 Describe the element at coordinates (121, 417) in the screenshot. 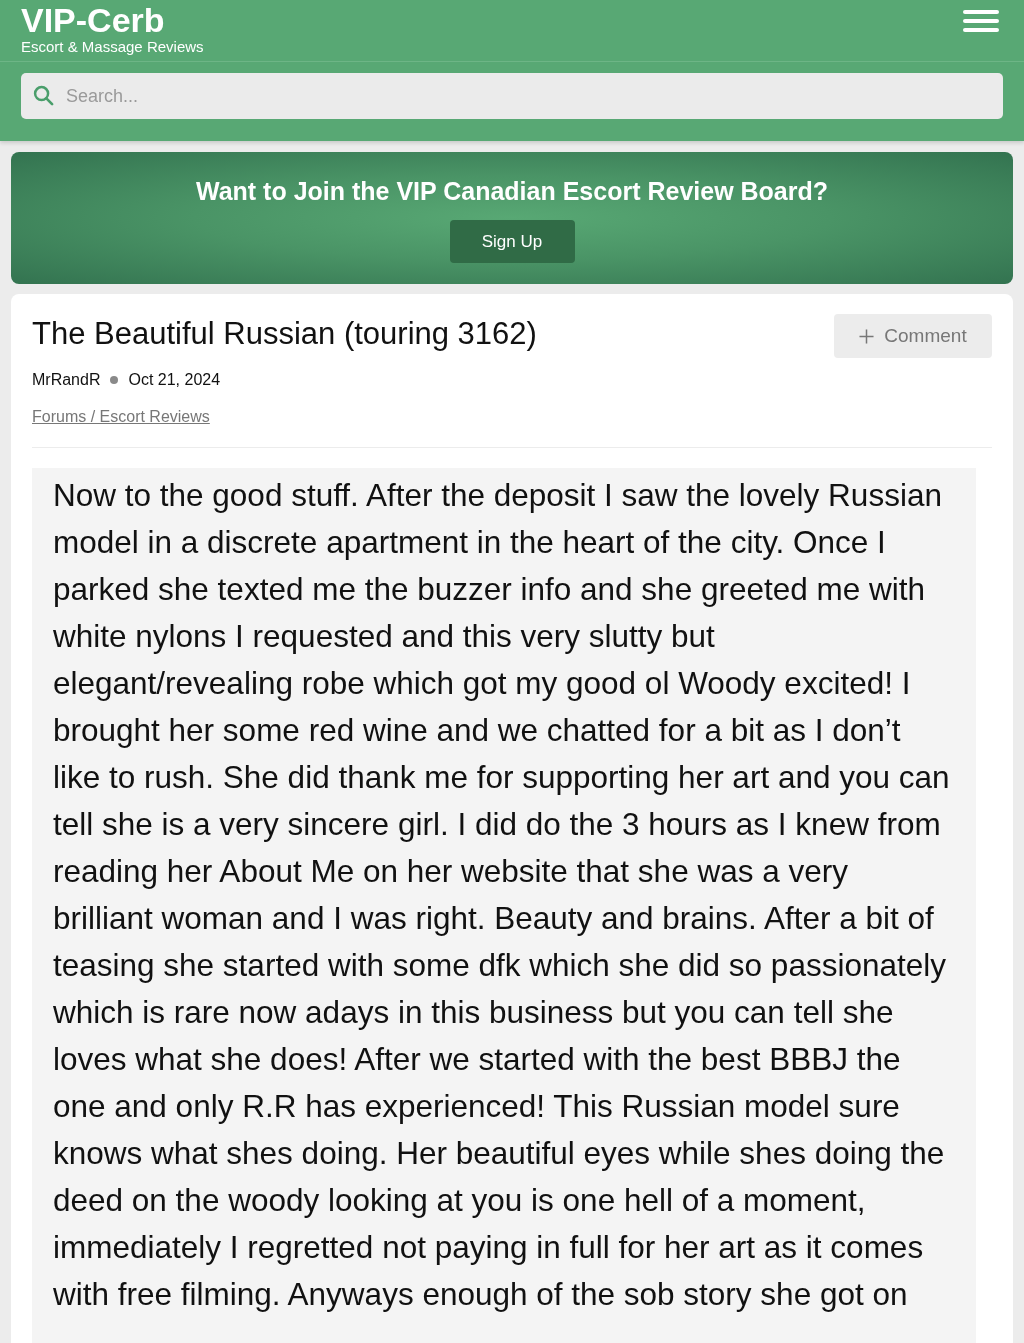

I see `breadcrumb-link: Forums / Escort Reviews` at that location.